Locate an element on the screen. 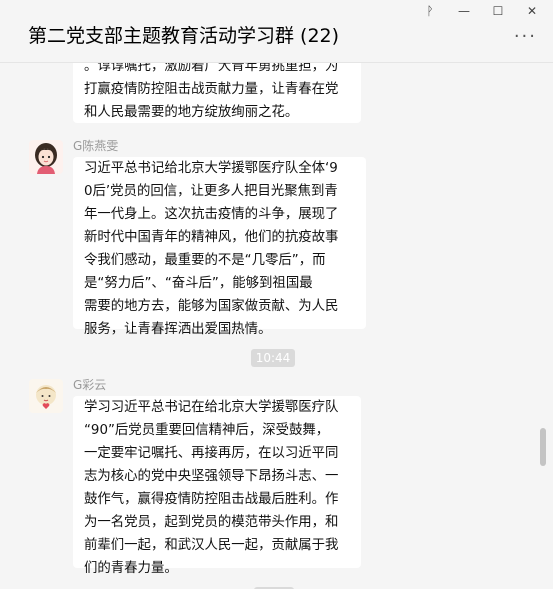 This screenshot has height=589, width=553. message-line: 和人民最需要的地方绽放绚丽之花。 is located at coordinates (191, 112).